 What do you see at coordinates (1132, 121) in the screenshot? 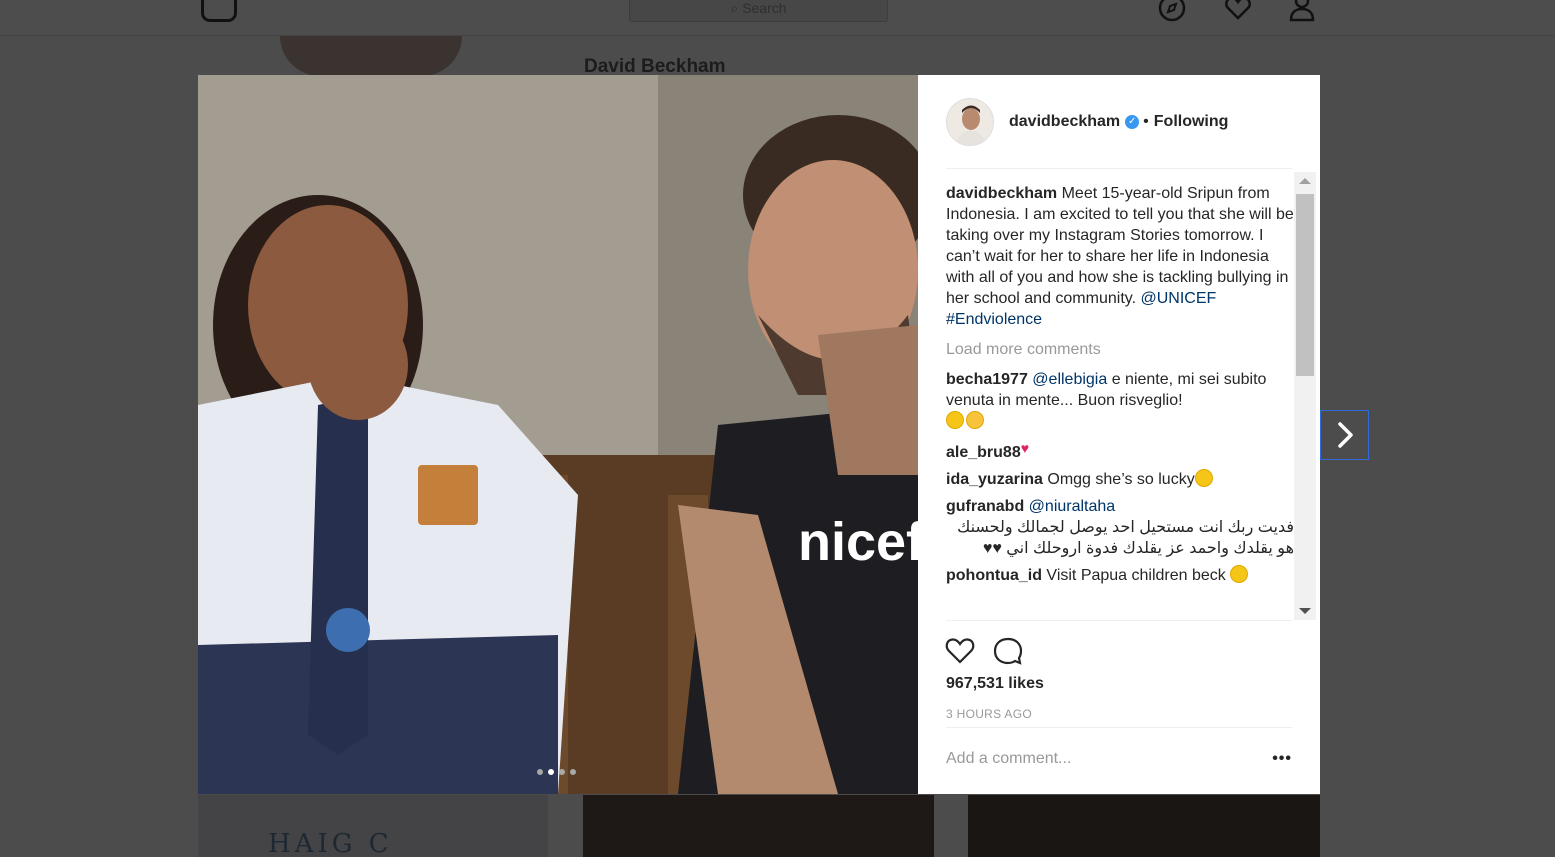
I see `verified-badge-icon: ✓` at bounding box center [1132, 121].